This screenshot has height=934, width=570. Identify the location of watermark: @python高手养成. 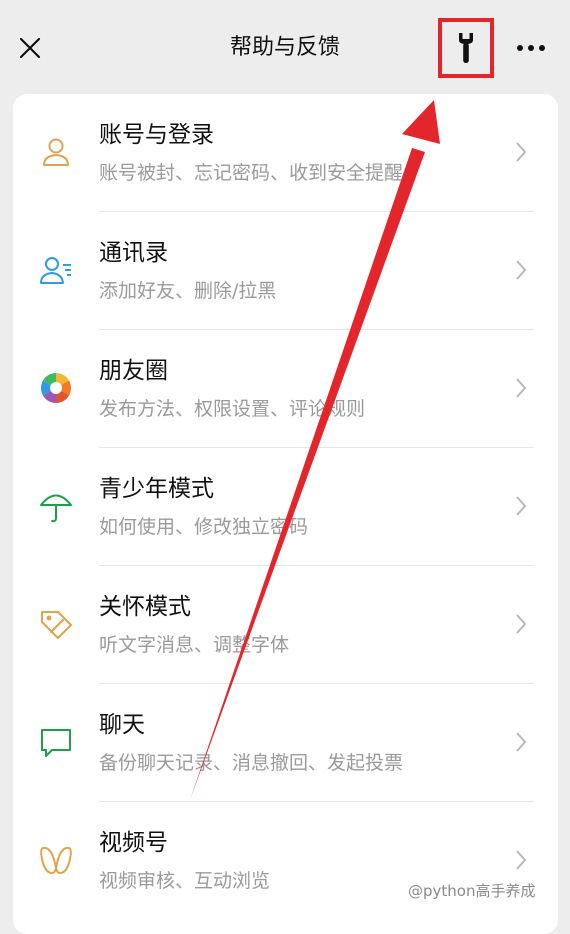
(472, 891).